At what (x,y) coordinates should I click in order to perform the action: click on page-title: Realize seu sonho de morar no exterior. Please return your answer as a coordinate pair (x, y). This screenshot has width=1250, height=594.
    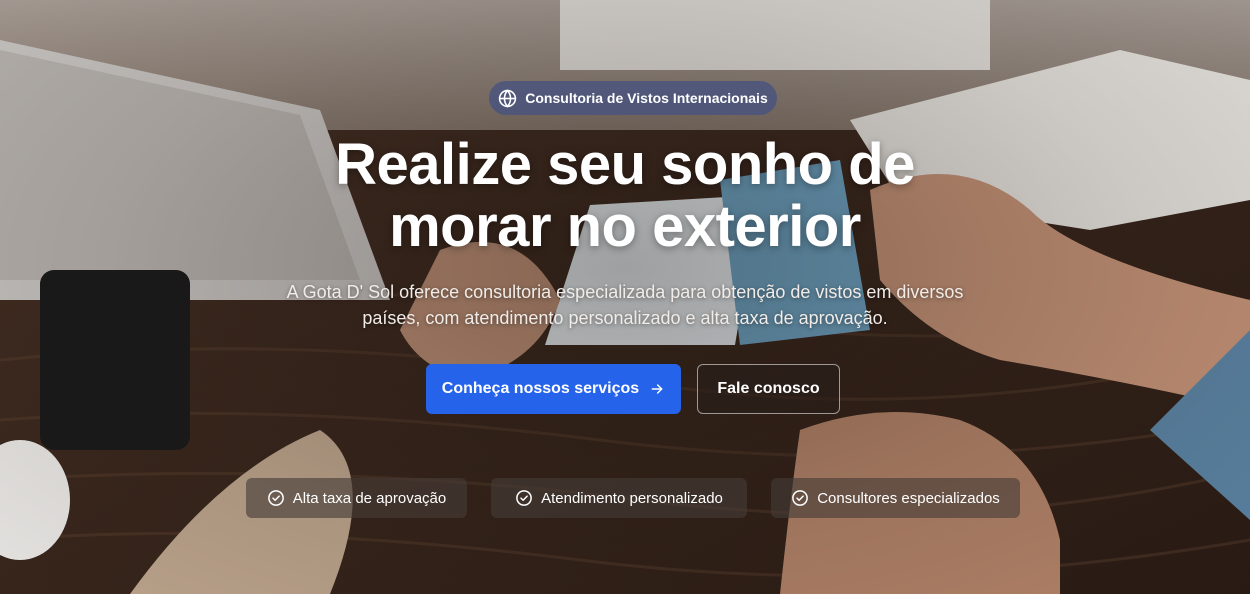
    Looking at the image, I should click on (625, 196).